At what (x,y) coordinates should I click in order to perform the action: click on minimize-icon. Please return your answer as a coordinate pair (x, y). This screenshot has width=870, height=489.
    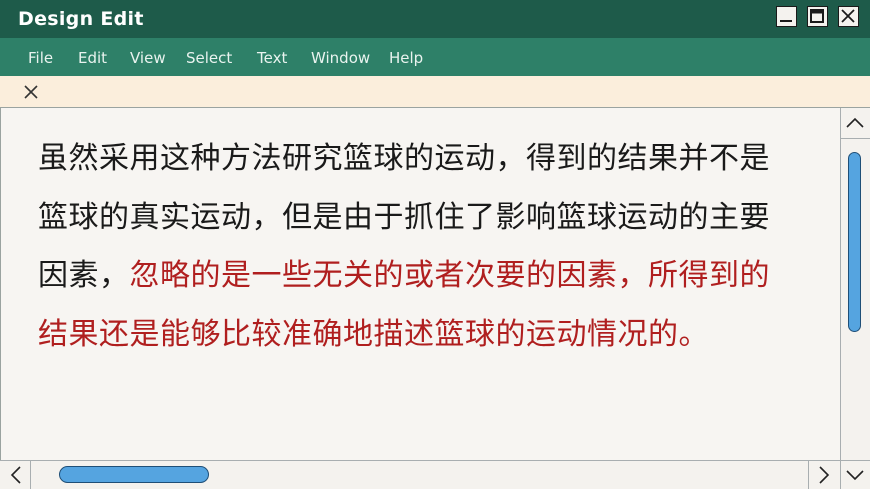
    Looking at the image, I should click on (786, 21).